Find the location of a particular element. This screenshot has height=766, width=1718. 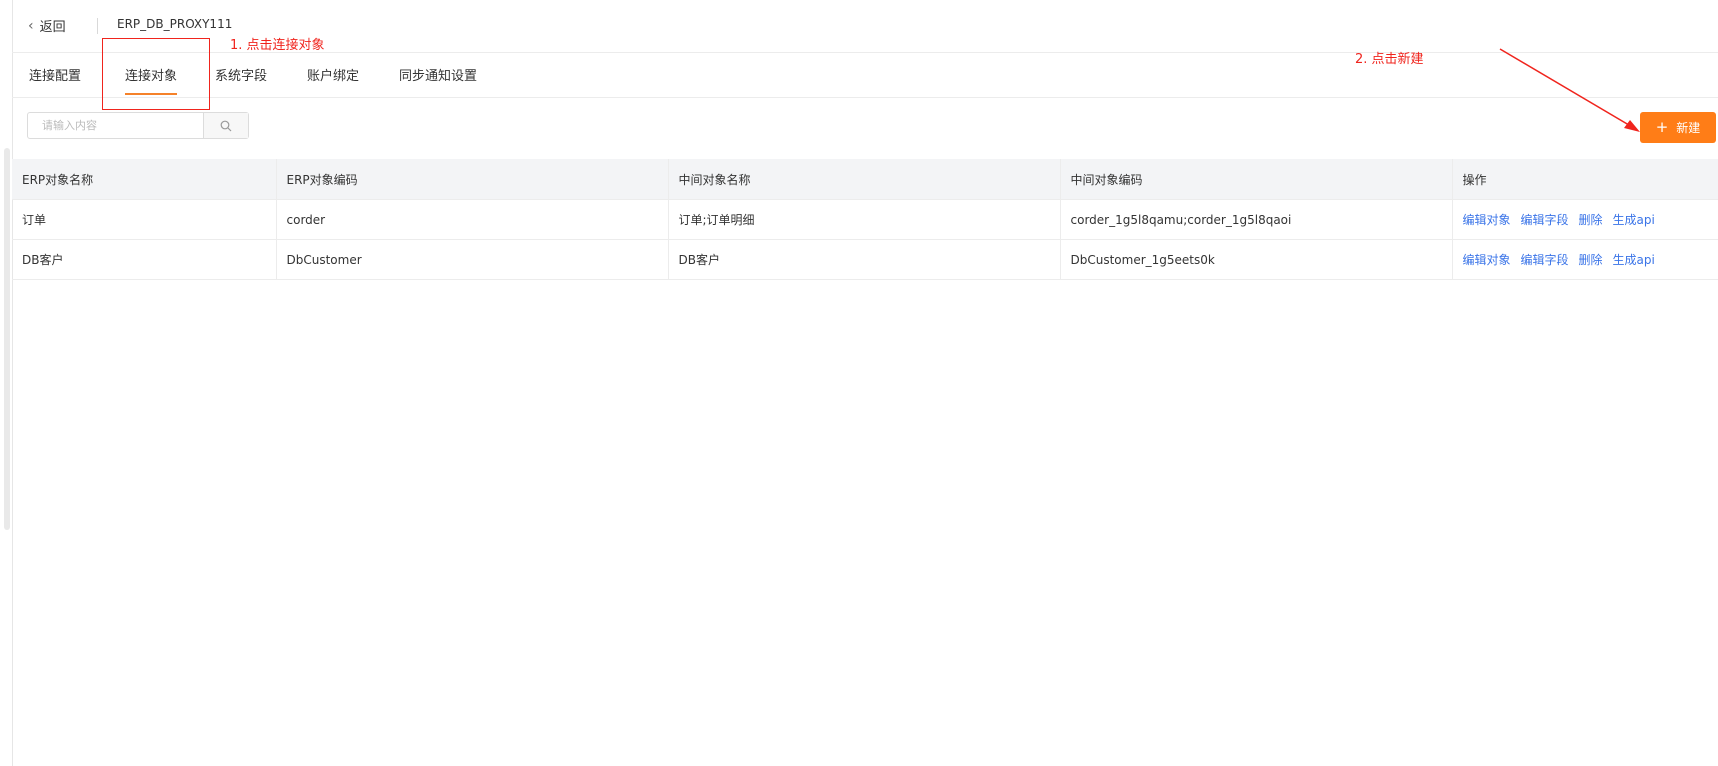

plus-icon: + is located at coordinates (1662, 127).